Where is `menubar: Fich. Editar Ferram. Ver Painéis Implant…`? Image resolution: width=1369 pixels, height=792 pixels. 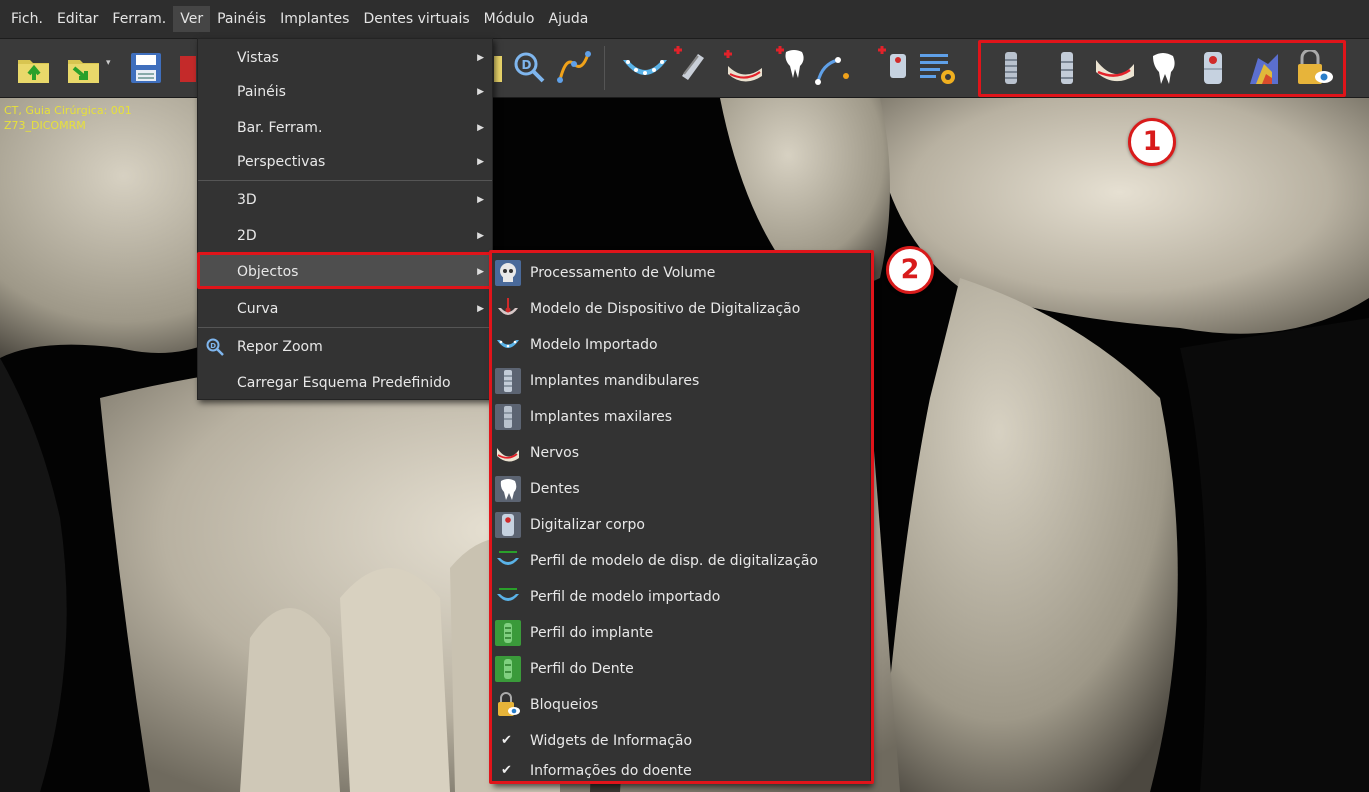
menubar: Fich. Editar Ferram. Ver Painéis Implant… is located at coordinates (684, 19).